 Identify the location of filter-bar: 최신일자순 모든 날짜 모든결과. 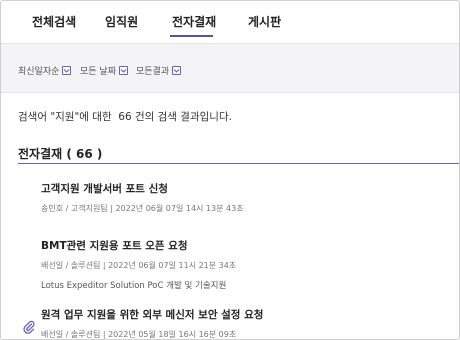
(230, 68).